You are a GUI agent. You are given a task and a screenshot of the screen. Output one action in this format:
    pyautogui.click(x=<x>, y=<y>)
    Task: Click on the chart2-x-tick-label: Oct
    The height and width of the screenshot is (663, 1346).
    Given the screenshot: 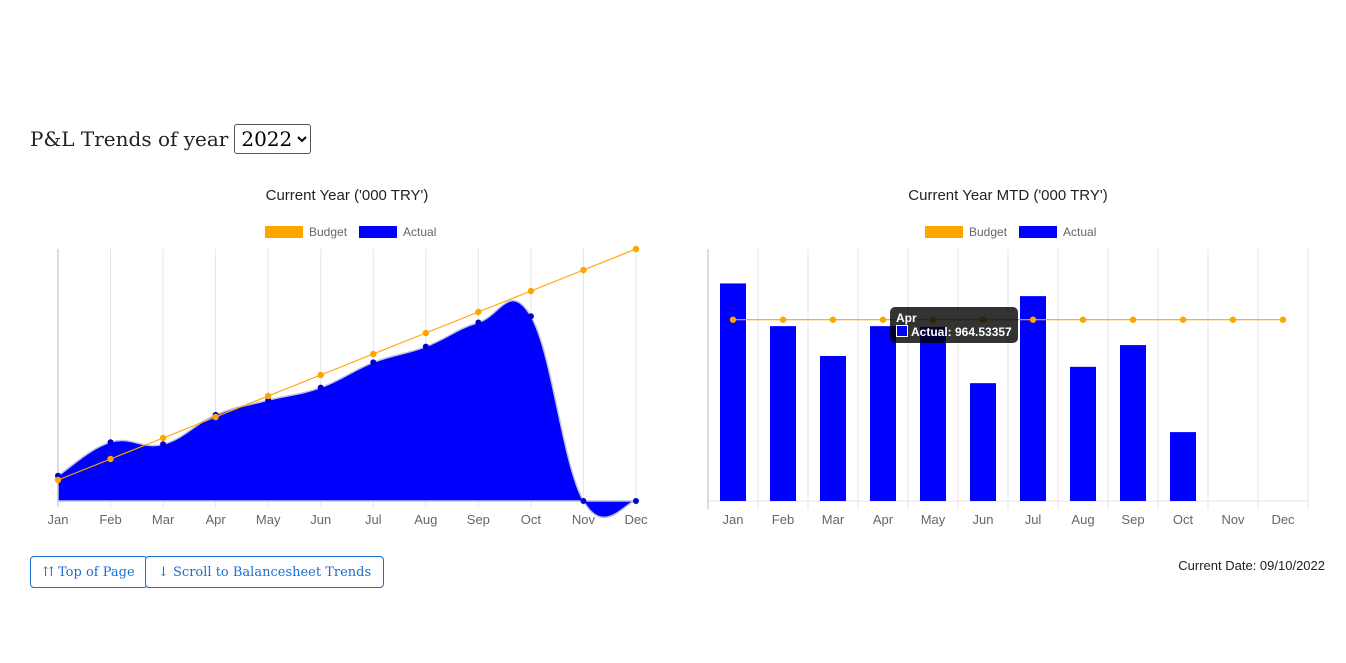 What is the action you would take?
    pyautogui.click(x=1183, y=519)
    